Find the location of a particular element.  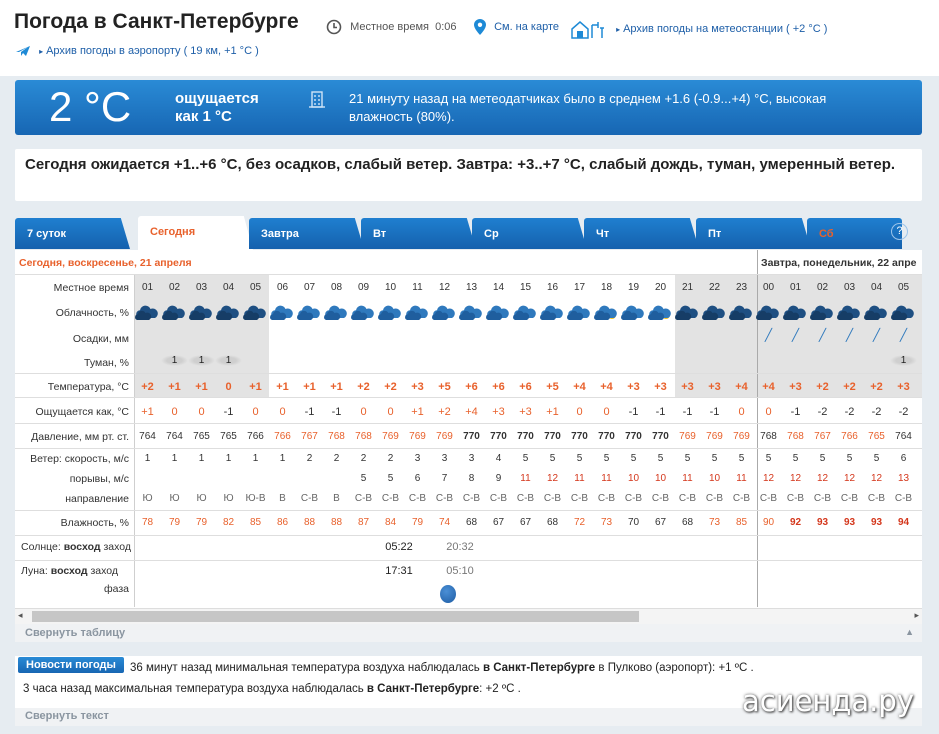

rain-drop-icon: ╱ is located at coordinates (822, 335).